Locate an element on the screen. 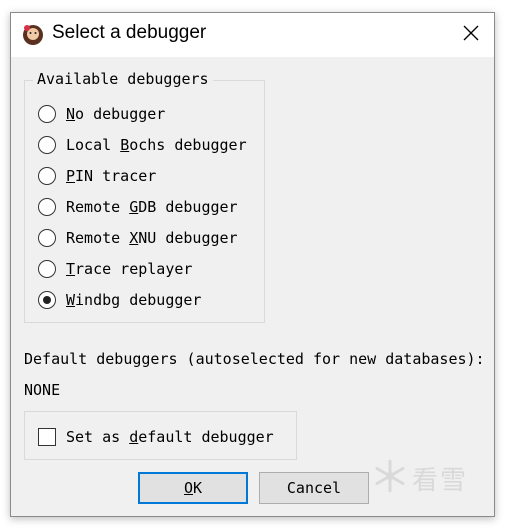  title-bar: Select a debugger is located at coordinates (252, 35).